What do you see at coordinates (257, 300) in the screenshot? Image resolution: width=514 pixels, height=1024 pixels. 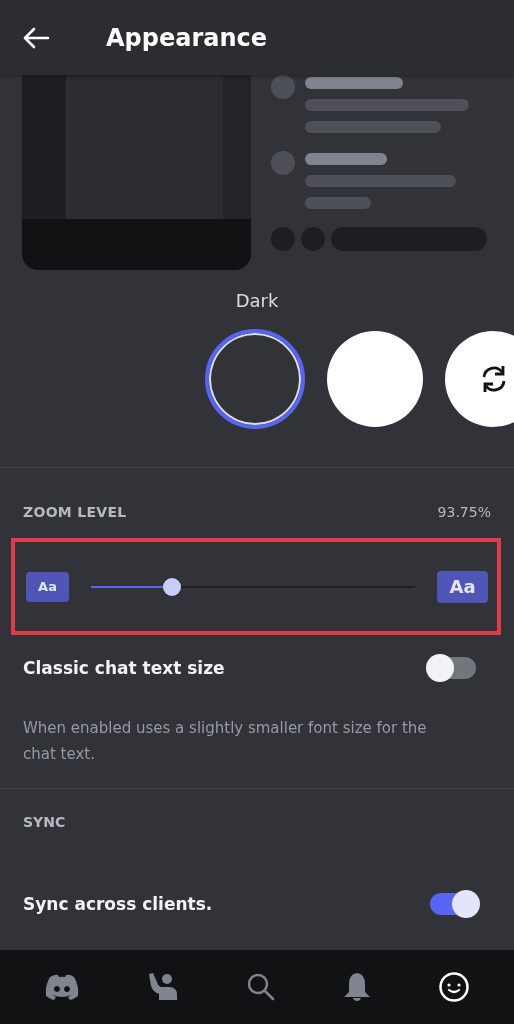 I see `theme-name: Dark` at bounding box center [257, 300].